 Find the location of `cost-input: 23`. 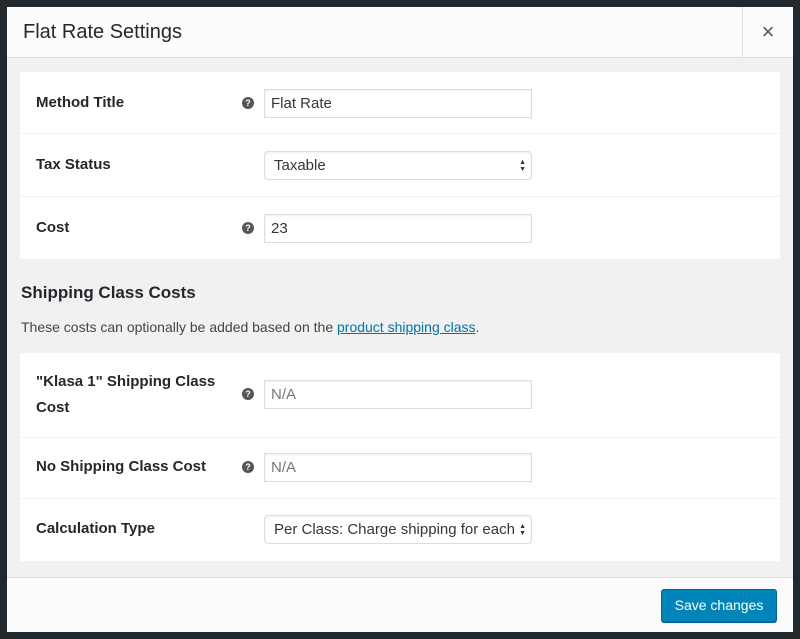

cost-input: 23 is located at coordinates (398, 228).